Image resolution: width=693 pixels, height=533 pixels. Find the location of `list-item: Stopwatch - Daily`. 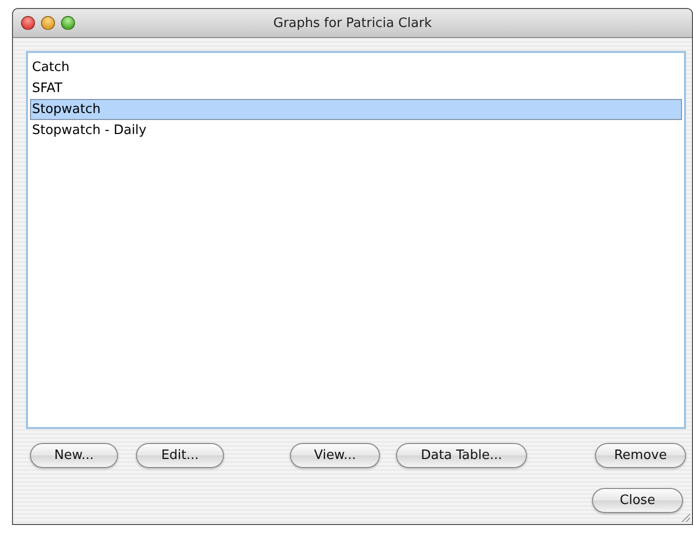

list-item: Stopwatch - Daily is located at coordinates (356, 130).